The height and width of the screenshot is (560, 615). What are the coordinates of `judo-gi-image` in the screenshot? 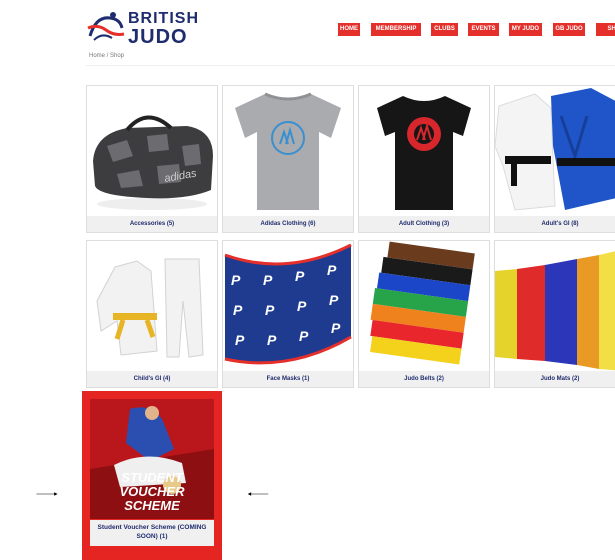 It's located at (555, 149).